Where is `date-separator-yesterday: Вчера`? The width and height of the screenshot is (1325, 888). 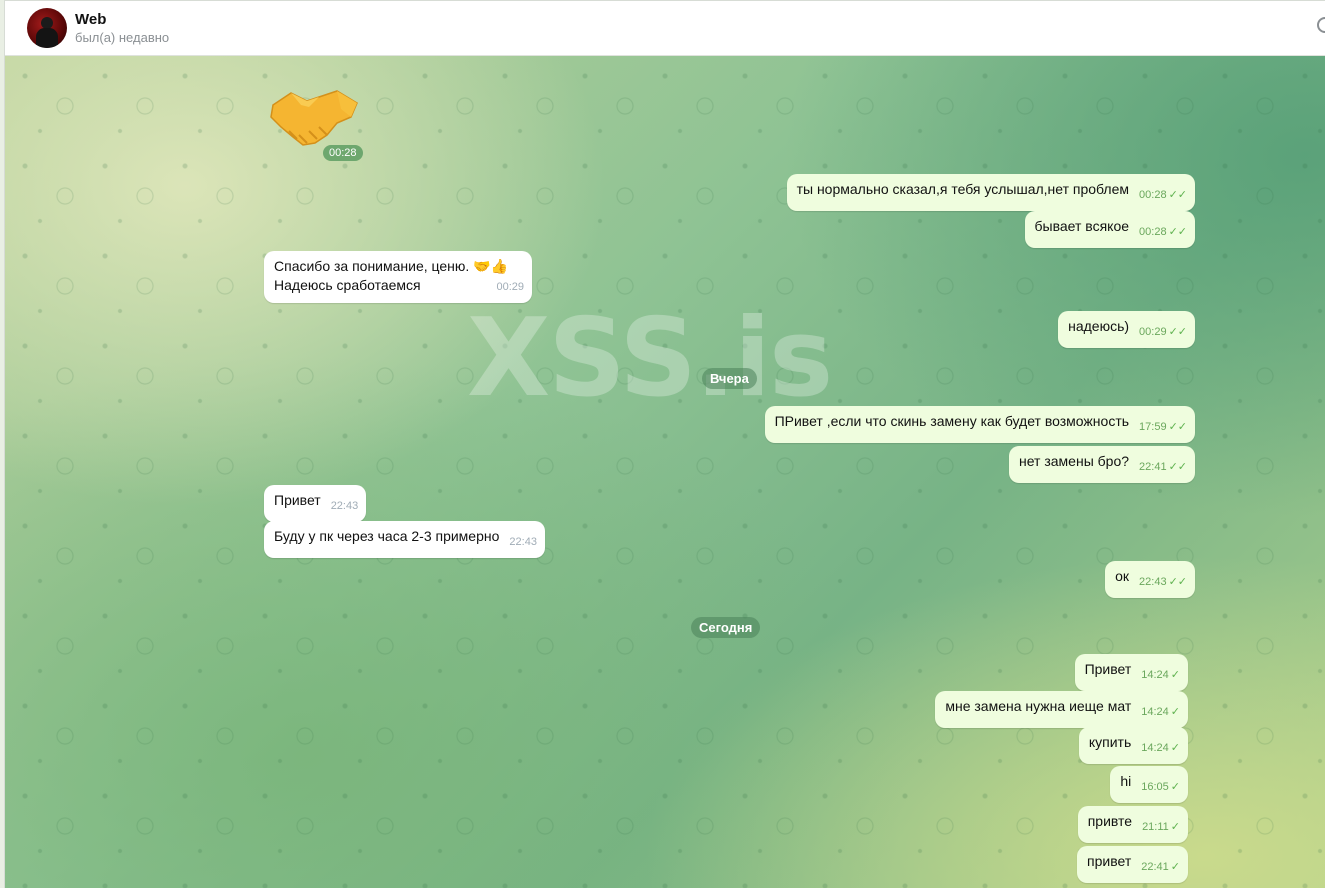 date-separator-yesterday: Вчера is located at coordinates (729, 378).